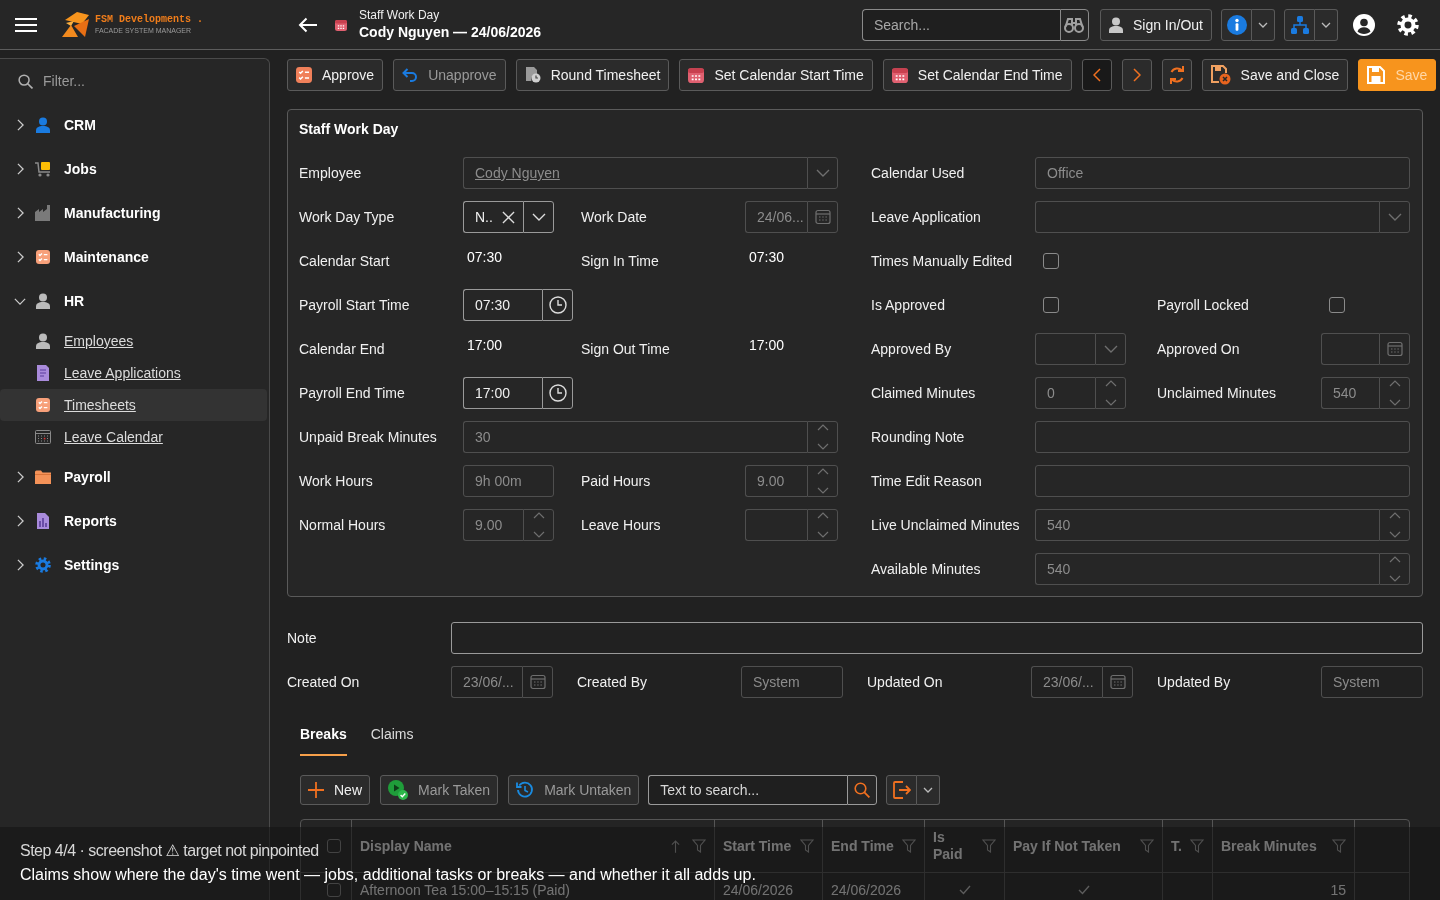 The height and width of the screenshot is (900, 1440). What do you see at coordinates (977, 75) in the screenshot?
I see `set-calendar-end-button: Set Calendar End Time` at bounding box center [977, 75].